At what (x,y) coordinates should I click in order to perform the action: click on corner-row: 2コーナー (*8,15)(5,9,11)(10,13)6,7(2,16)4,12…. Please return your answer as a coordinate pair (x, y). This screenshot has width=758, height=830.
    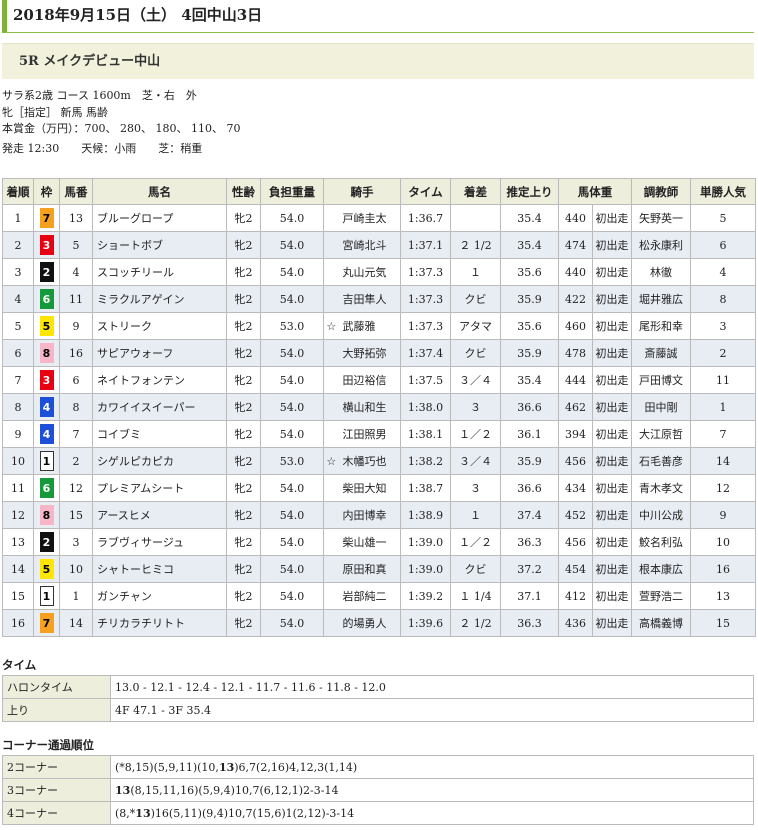
    Looking at the image, I should click on (378, 767).